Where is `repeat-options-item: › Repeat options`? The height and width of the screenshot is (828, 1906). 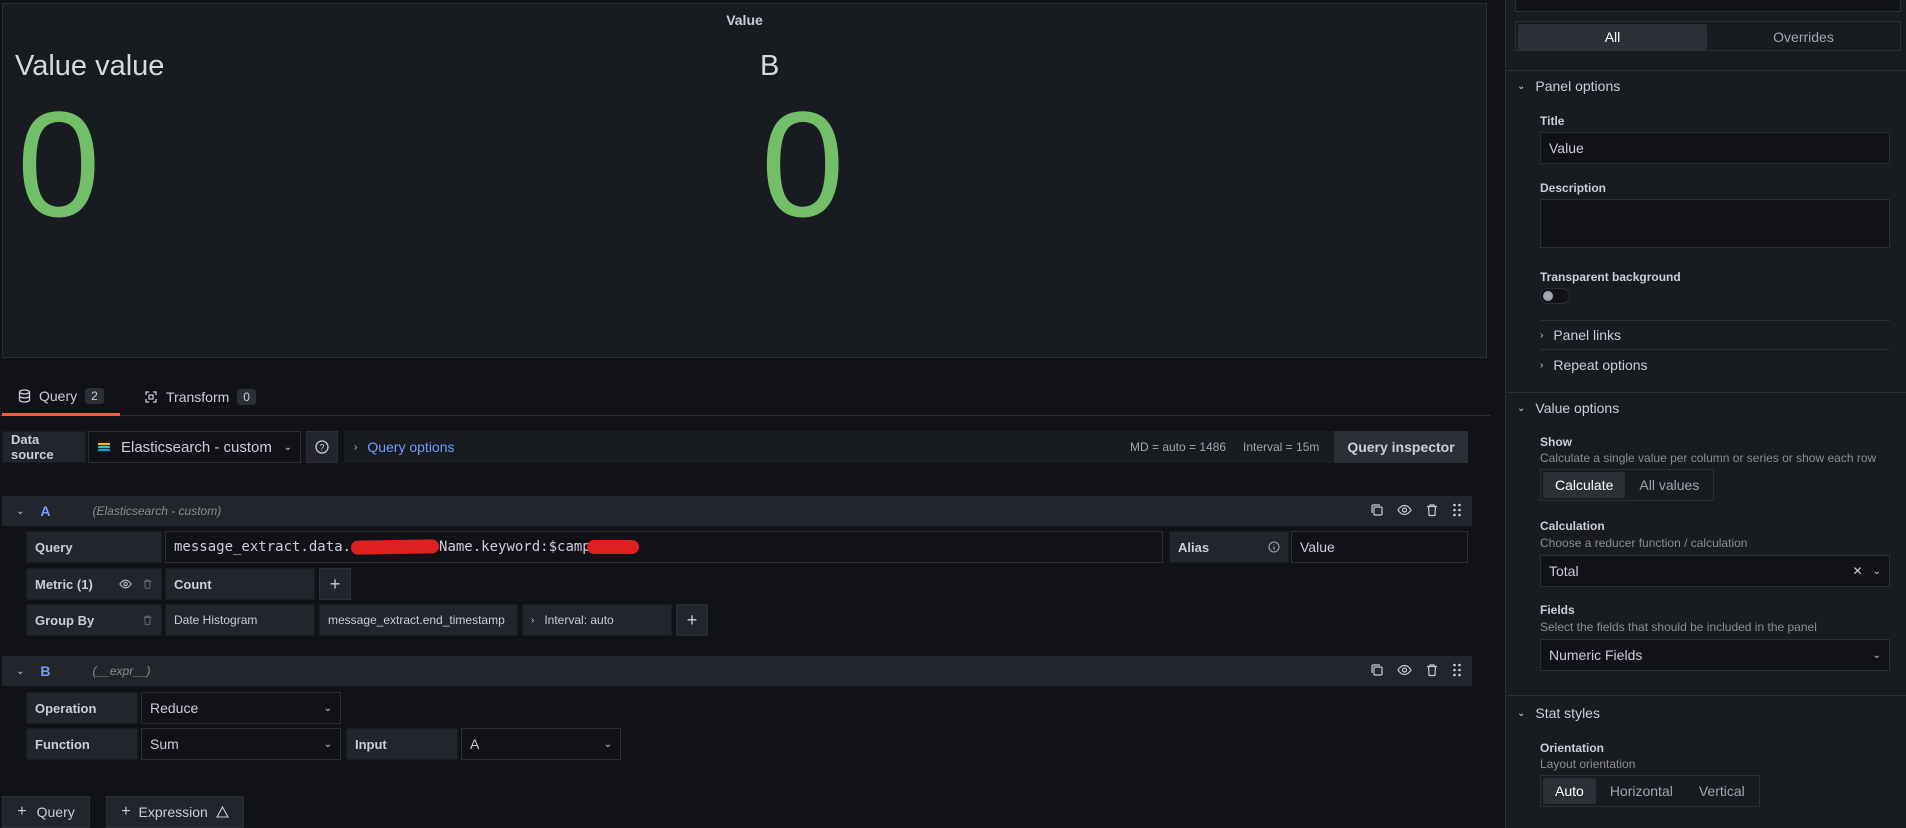
repeat-options-item: › Repeat options is located at coordinates (1594, 365).